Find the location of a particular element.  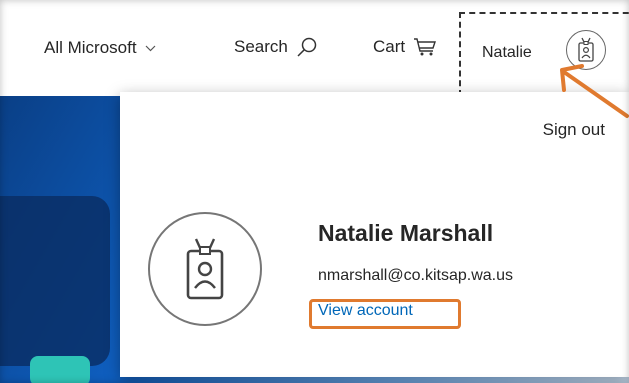

search-button: Search is located at coordinates (276, 47).